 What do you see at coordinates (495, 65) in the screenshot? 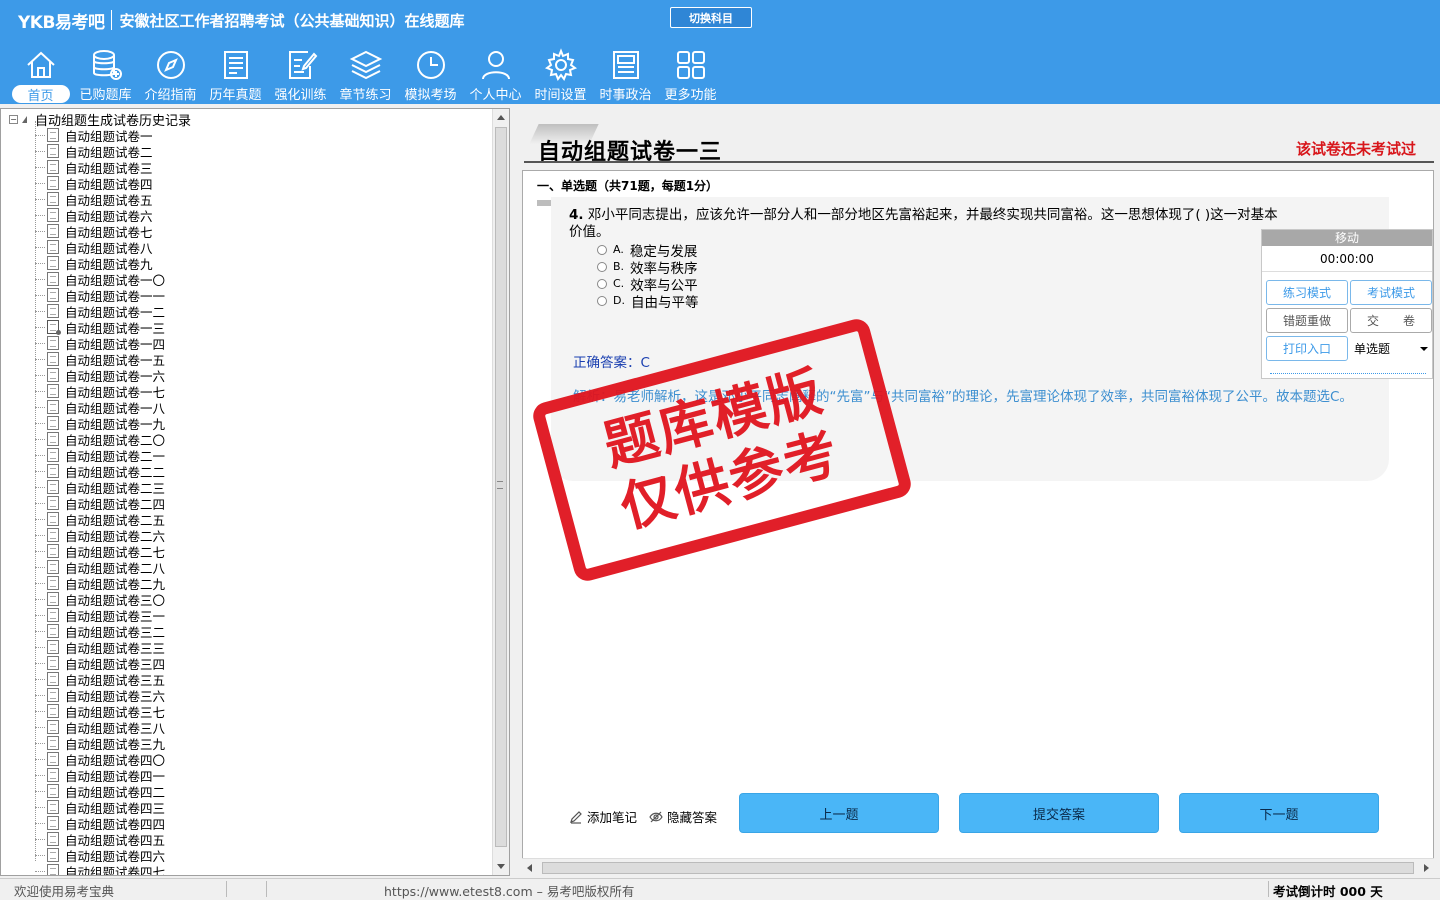
I see `user-icon` at bounding box center [495, 65].